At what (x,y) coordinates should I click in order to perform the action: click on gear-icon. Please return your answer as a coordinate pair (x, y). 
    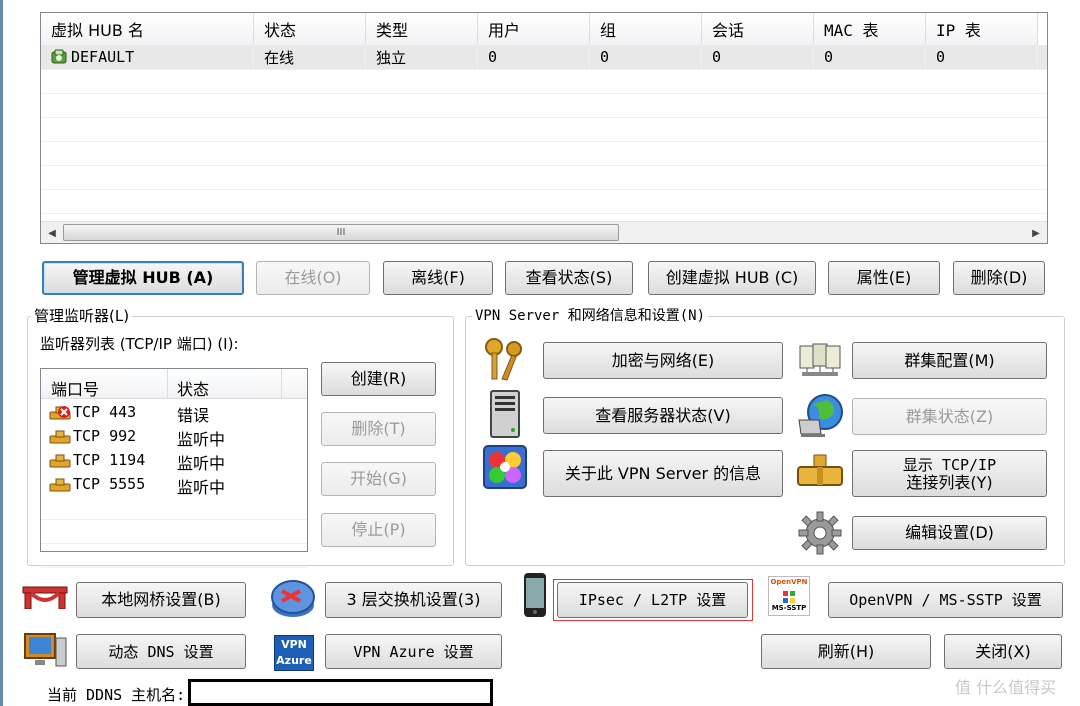
    Looking at the image, I should click on (820, 533).